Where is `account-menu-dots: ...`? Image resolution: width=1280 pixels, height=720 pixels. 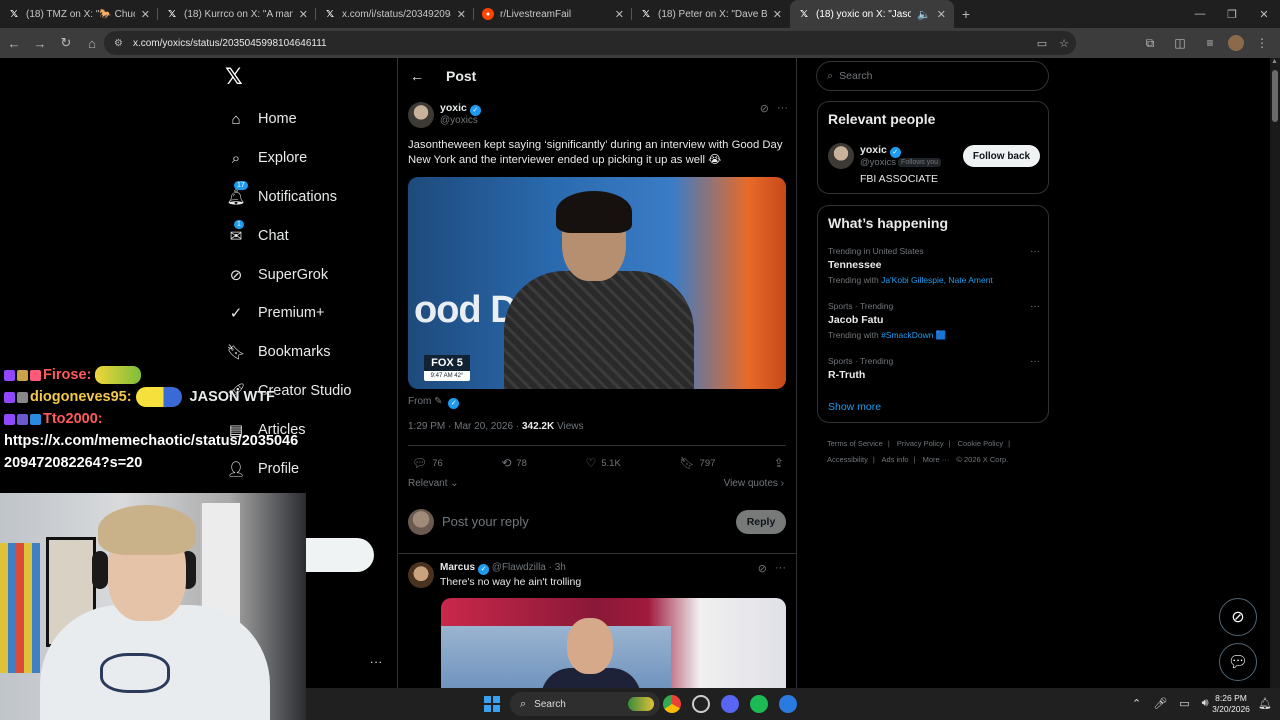 account-menu-dots: ... is located at coordinates (376, 659).